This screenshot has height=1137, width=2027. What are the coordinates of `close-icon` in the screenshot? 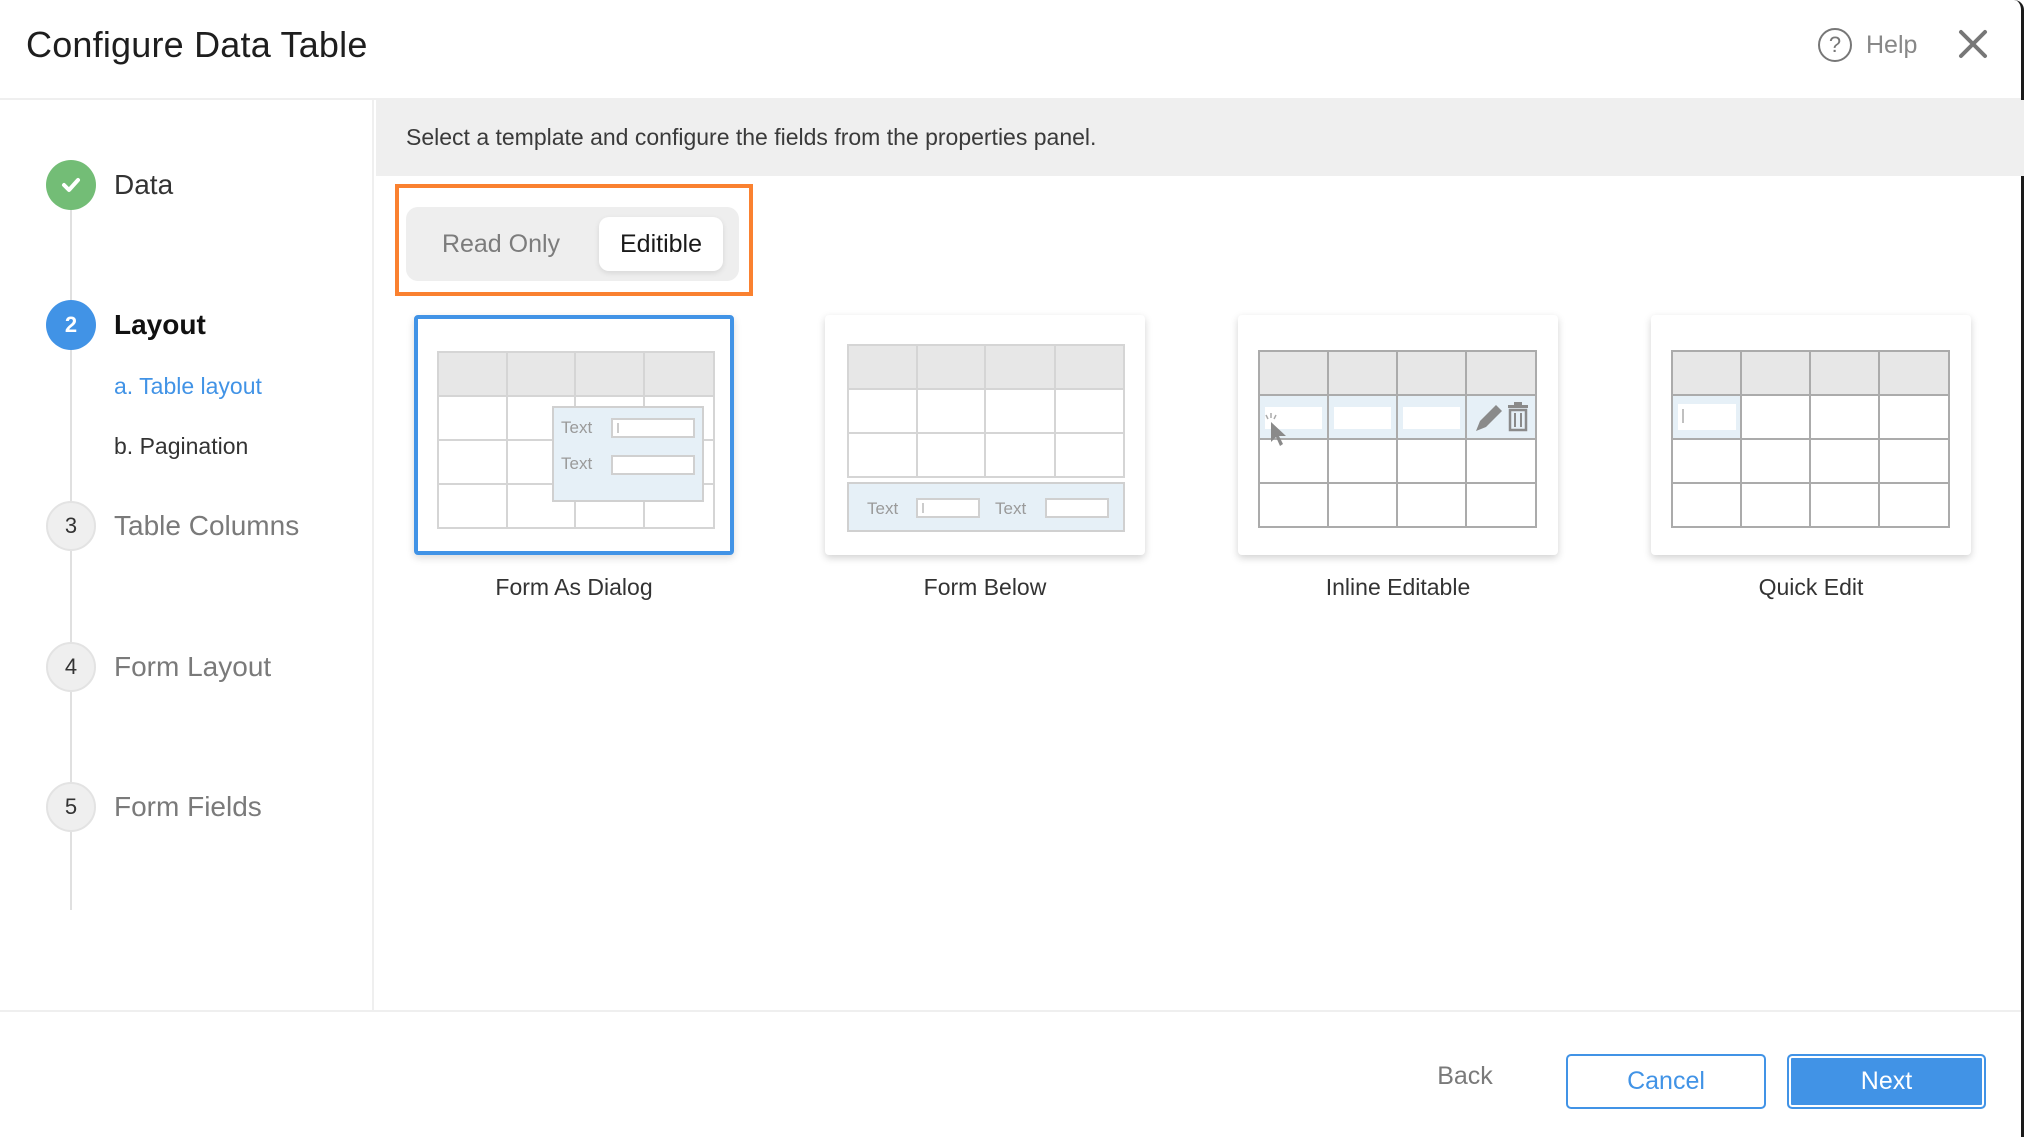 It's located at (1973, 44).